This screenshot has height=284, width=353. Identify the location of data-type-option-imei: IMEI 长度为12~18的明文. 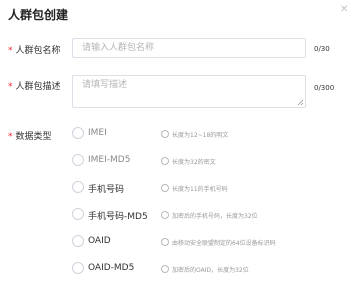
(212, 134).